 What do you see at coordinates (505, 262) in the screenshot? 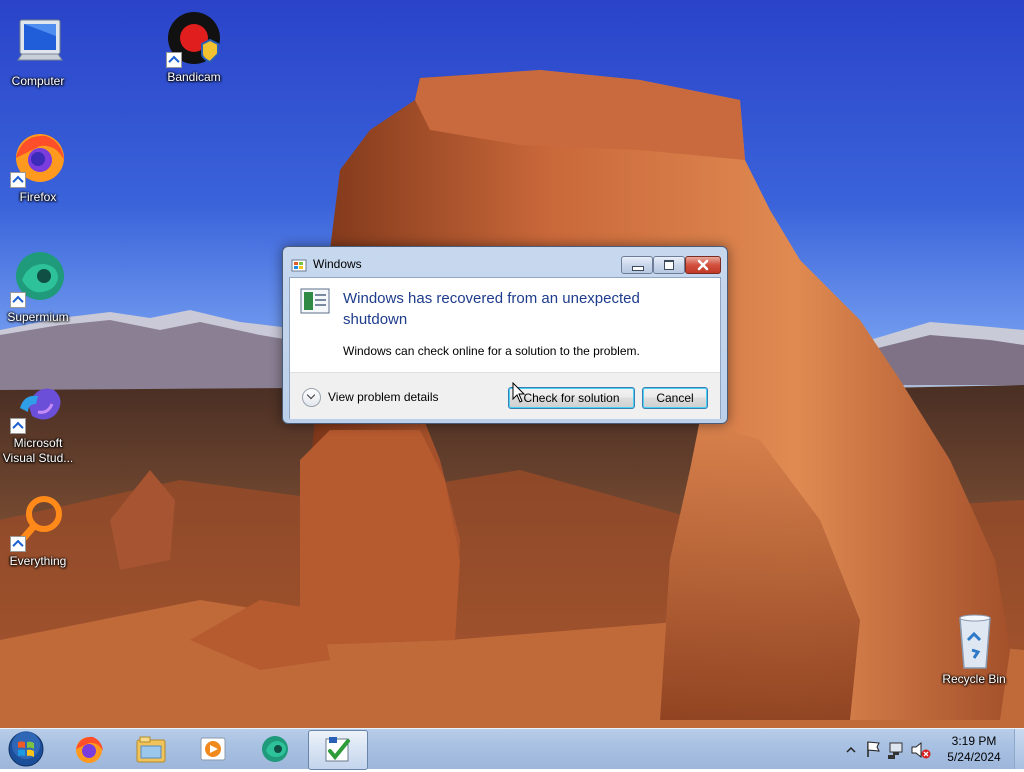
I see `dialog-titlebar: Windows` at bounding box center [505, 262].